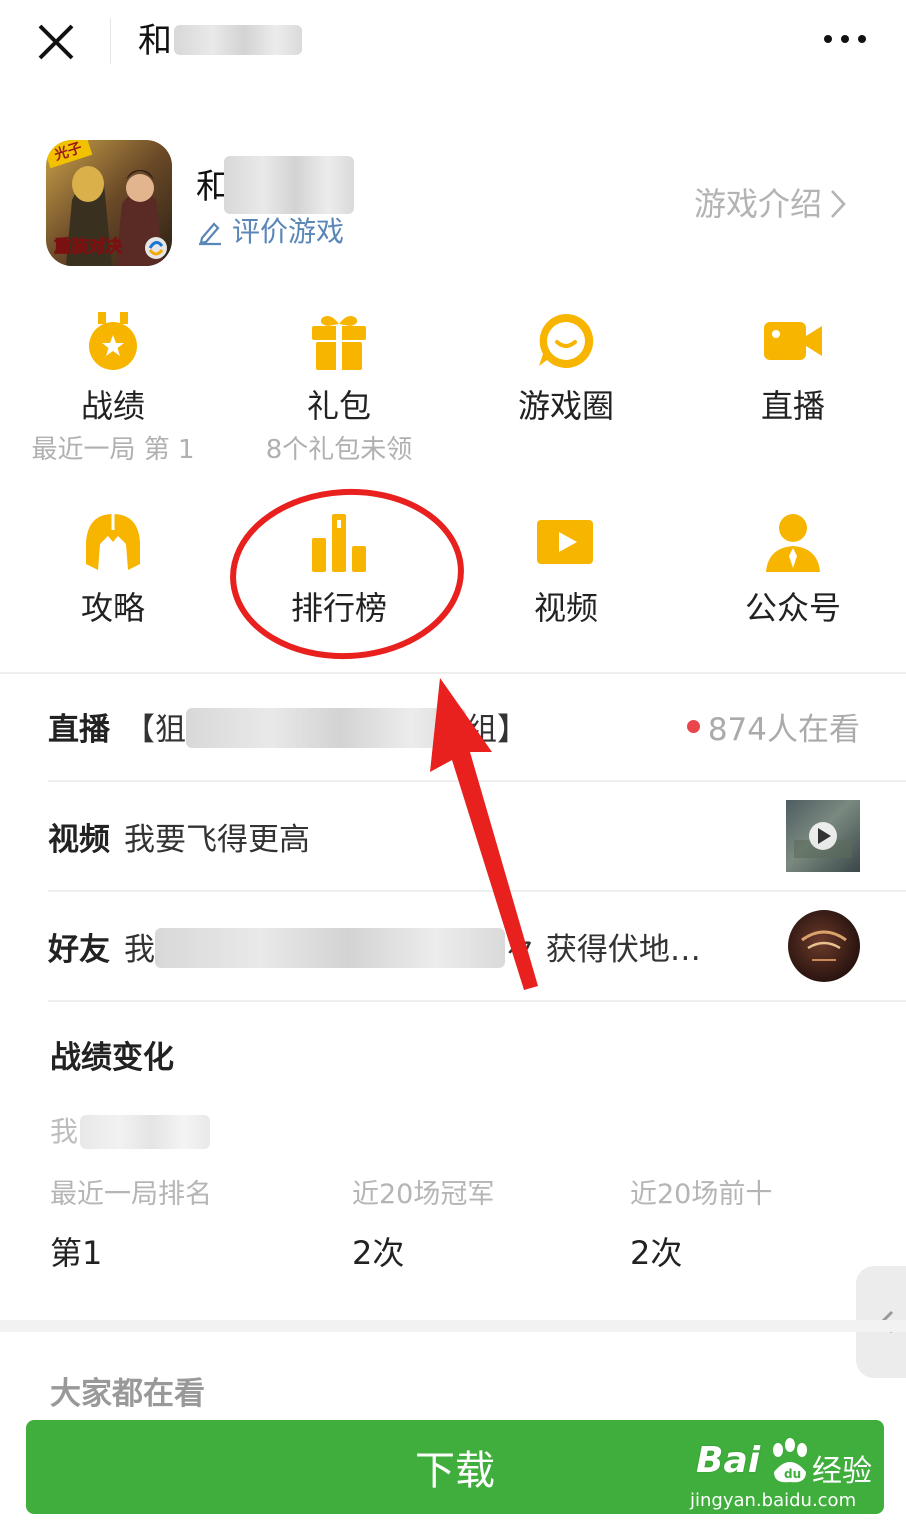 The image size is (906, 1535). What do you see at coordinates (113, 450) in the screenshot?
I see `grid-sublabel: 最近一局 第 1` at bounding box center [113, 450].